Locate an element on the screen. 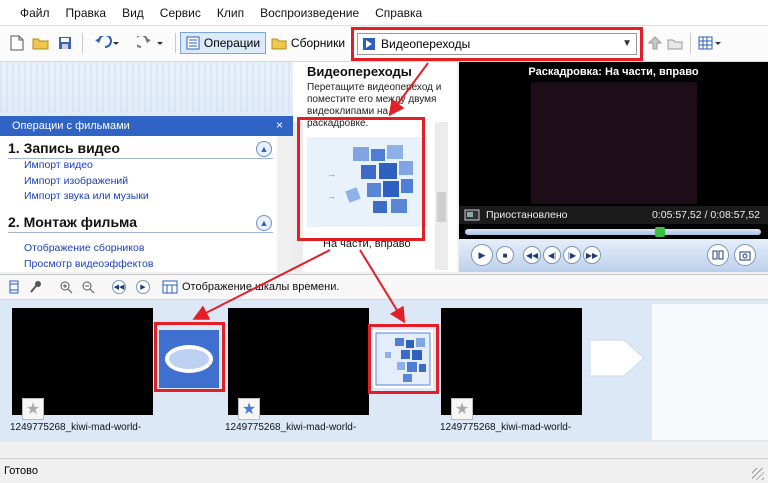 Image resolution: width=768 pixels, height=483 pixels. collapse-edit-icon: ▲ is located at coordinates (264, 223).